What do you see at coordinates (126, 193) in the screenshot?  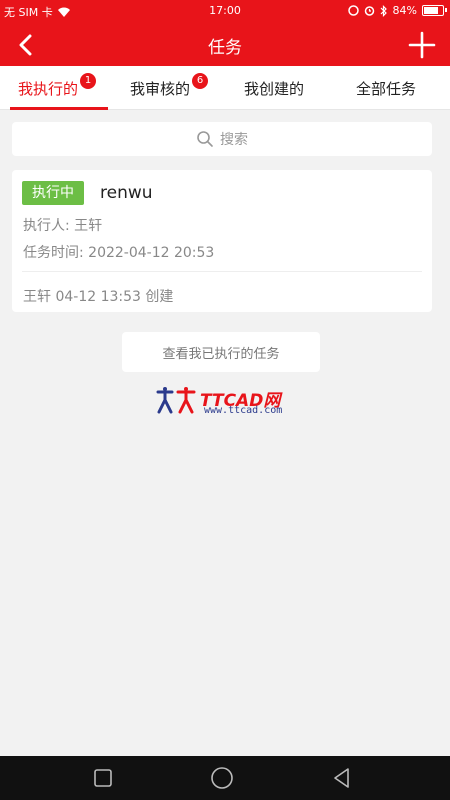 I see `task-title: renwu` at bounding box center [126, 193].